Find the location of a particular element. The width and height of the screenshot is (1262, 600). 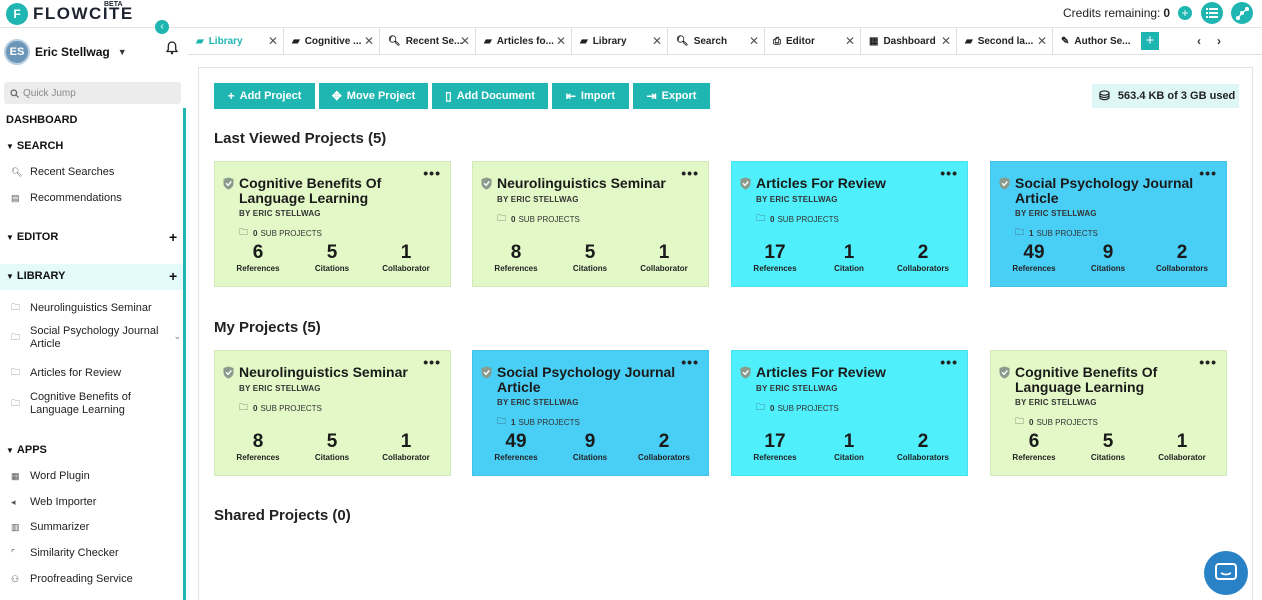

user-menu: ES Eric Stellwag ▼ is located at coordinates (93, 52).